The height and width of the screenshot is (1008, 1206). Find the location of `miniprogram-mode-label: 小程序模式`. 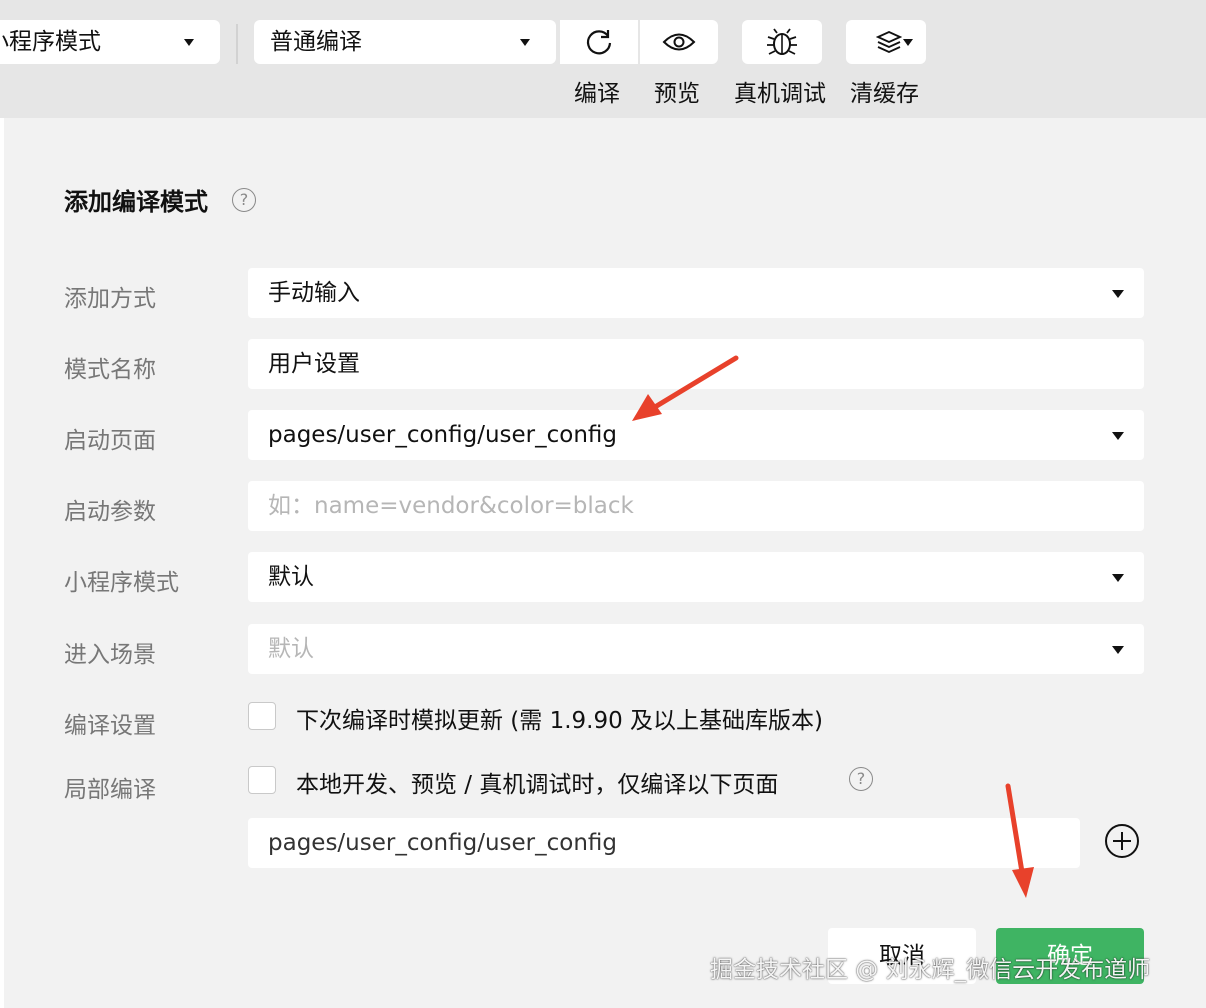

miniprogram-mode-label: 小程序模式 is located at coordinates (121, 583).